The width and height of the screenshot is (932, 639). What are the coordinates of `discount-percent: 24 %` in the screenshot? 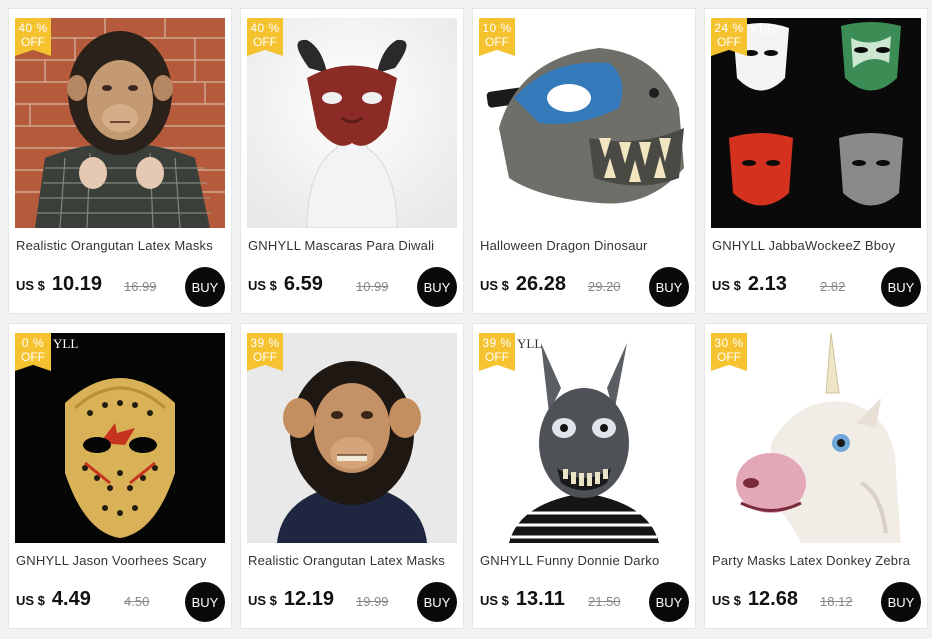 It's located at (729, 28).